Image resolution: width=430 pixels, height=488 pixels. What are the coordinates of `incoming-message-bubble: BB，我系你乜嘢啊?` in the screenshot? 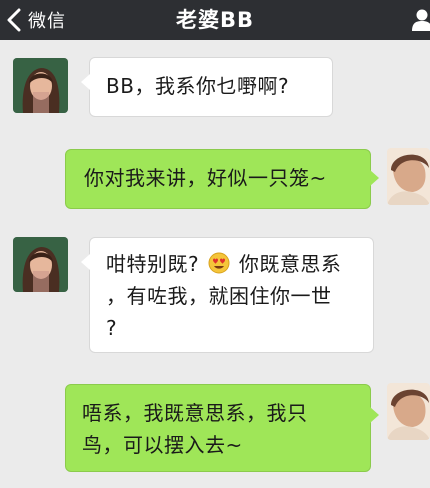 It's located at (207, 87).